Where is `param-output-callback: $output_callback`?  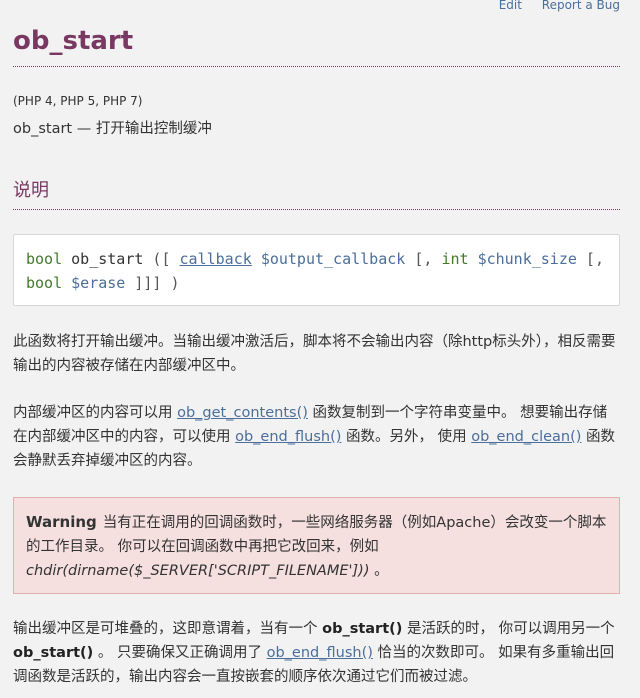
param-output-callback: $output_callback is located at coordinates (333, 259).